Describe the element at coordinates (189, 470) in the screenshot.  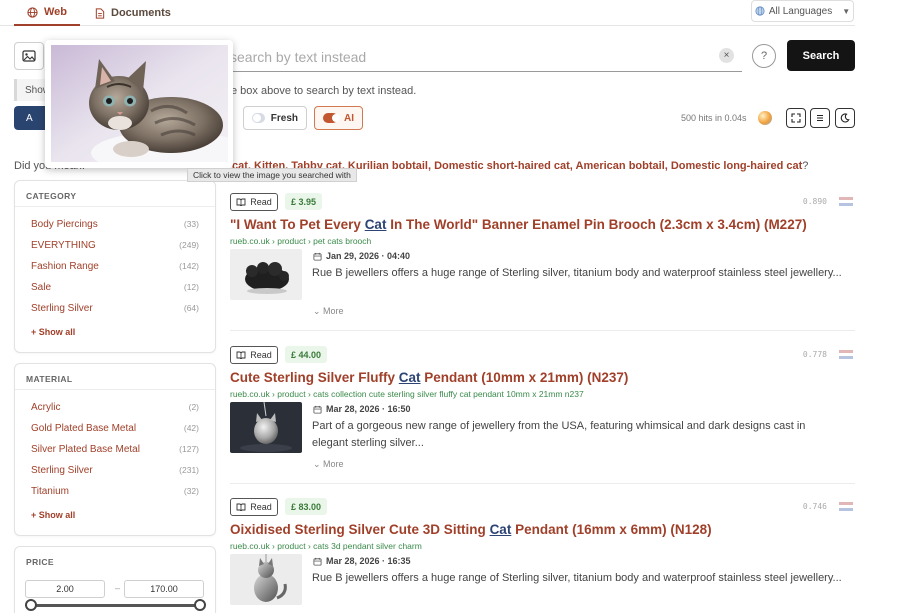
I see `facet-count: (231)` at that location.